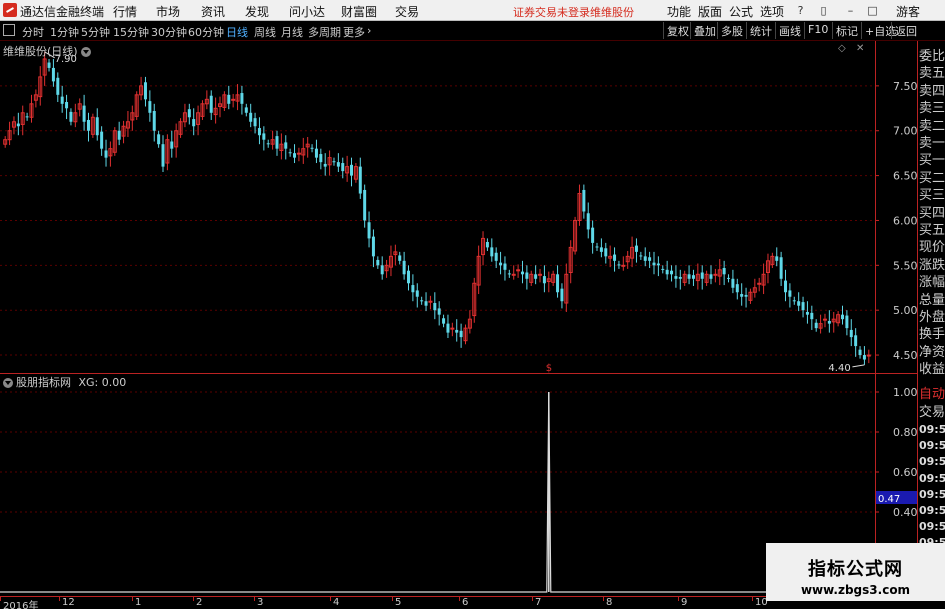  What do you see at coordinates (292, 32) in the screenshot?
I see `period-monthly: 月线` at bounding box center [292, 32].